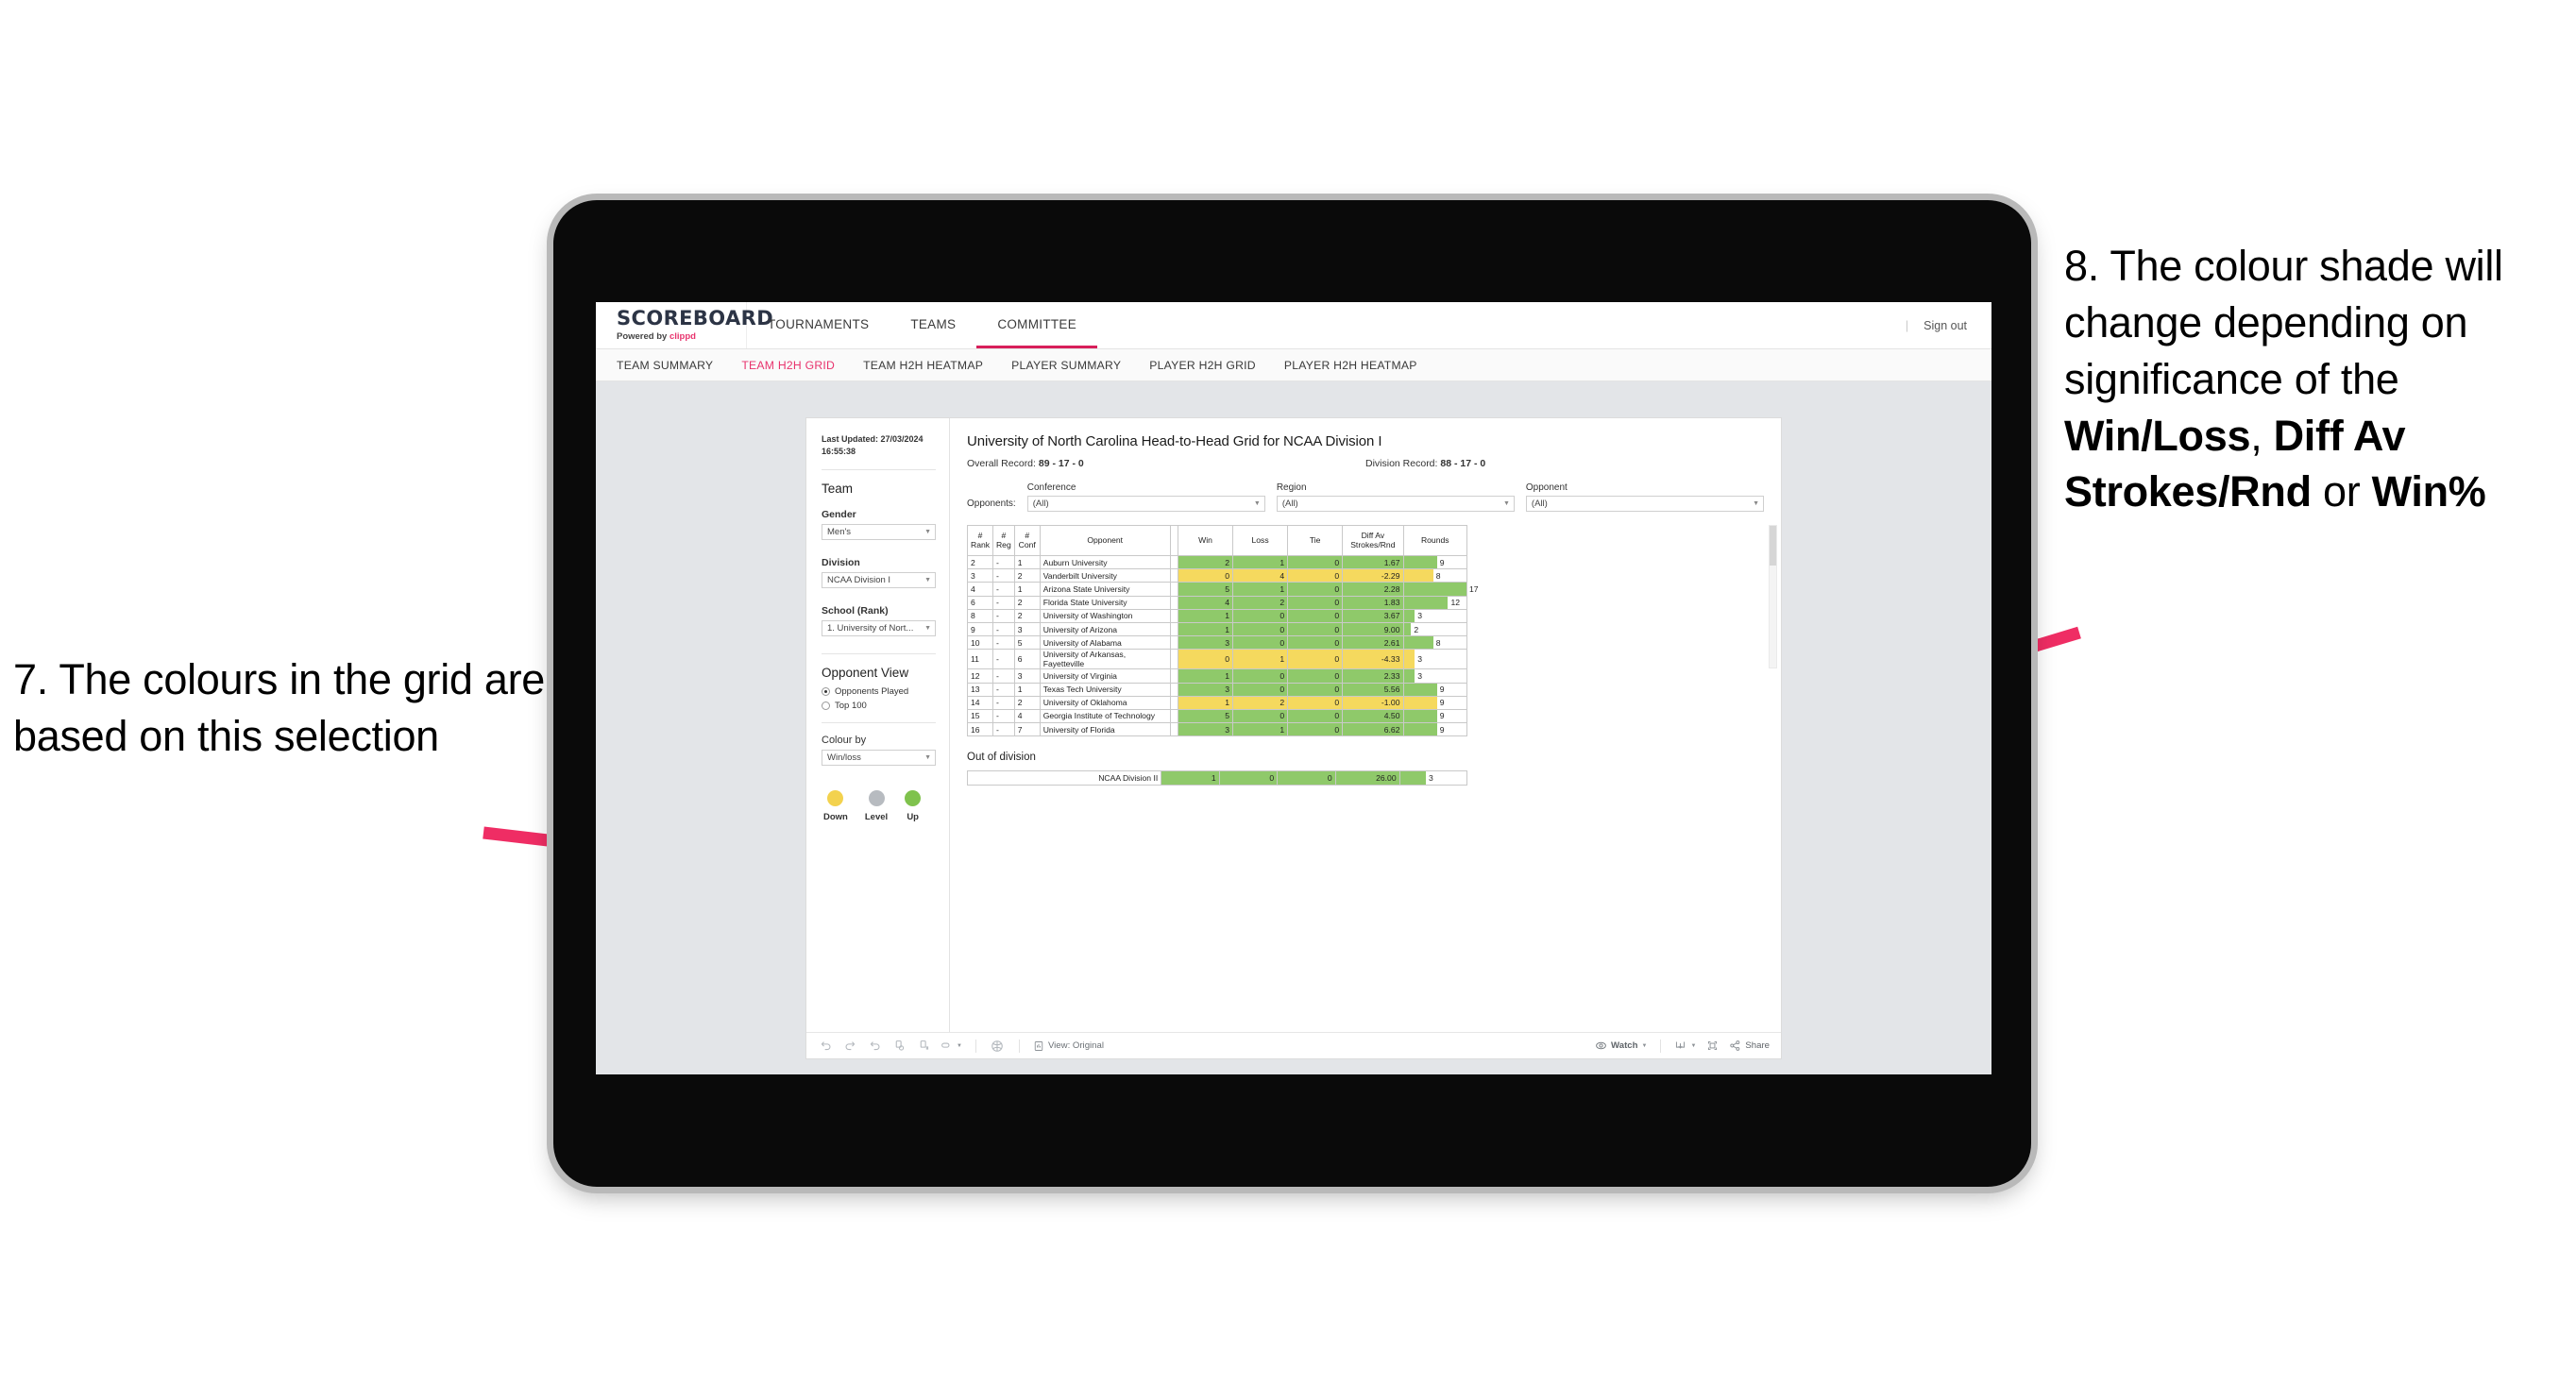 The width and height of the screenshot is (2576, 1386). Describe the element at coordinates (1773, 546) in the screenshot. I see `scrollbar-thumb` at that location.